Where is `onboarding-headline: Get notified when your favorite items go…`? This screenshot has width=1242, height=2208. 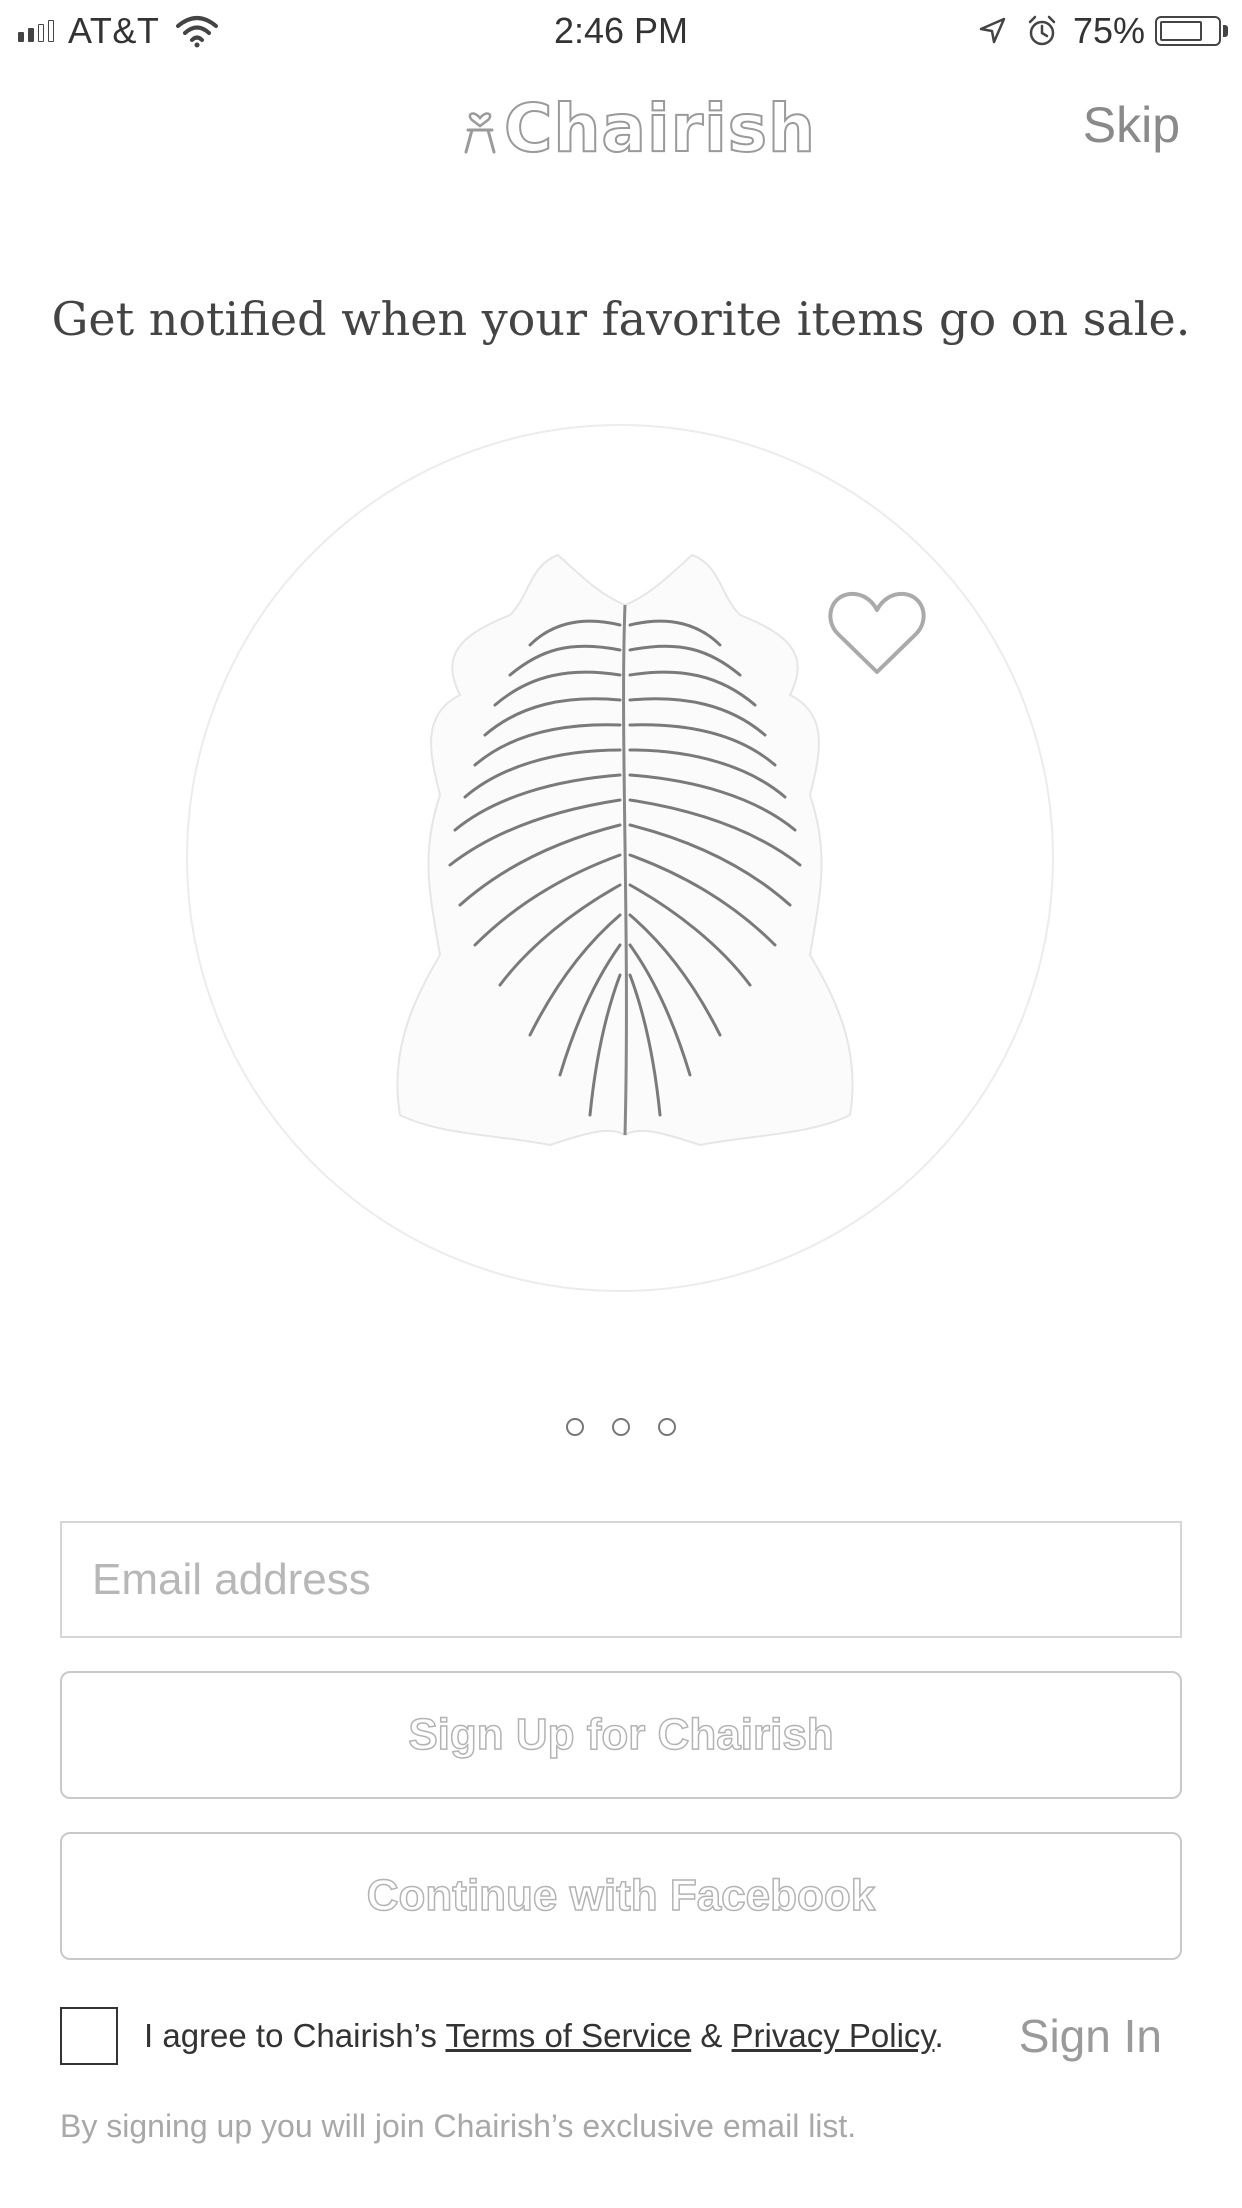 onboarding-headline: Get notified when your favorite items go… is located at coordinates (621, 319).